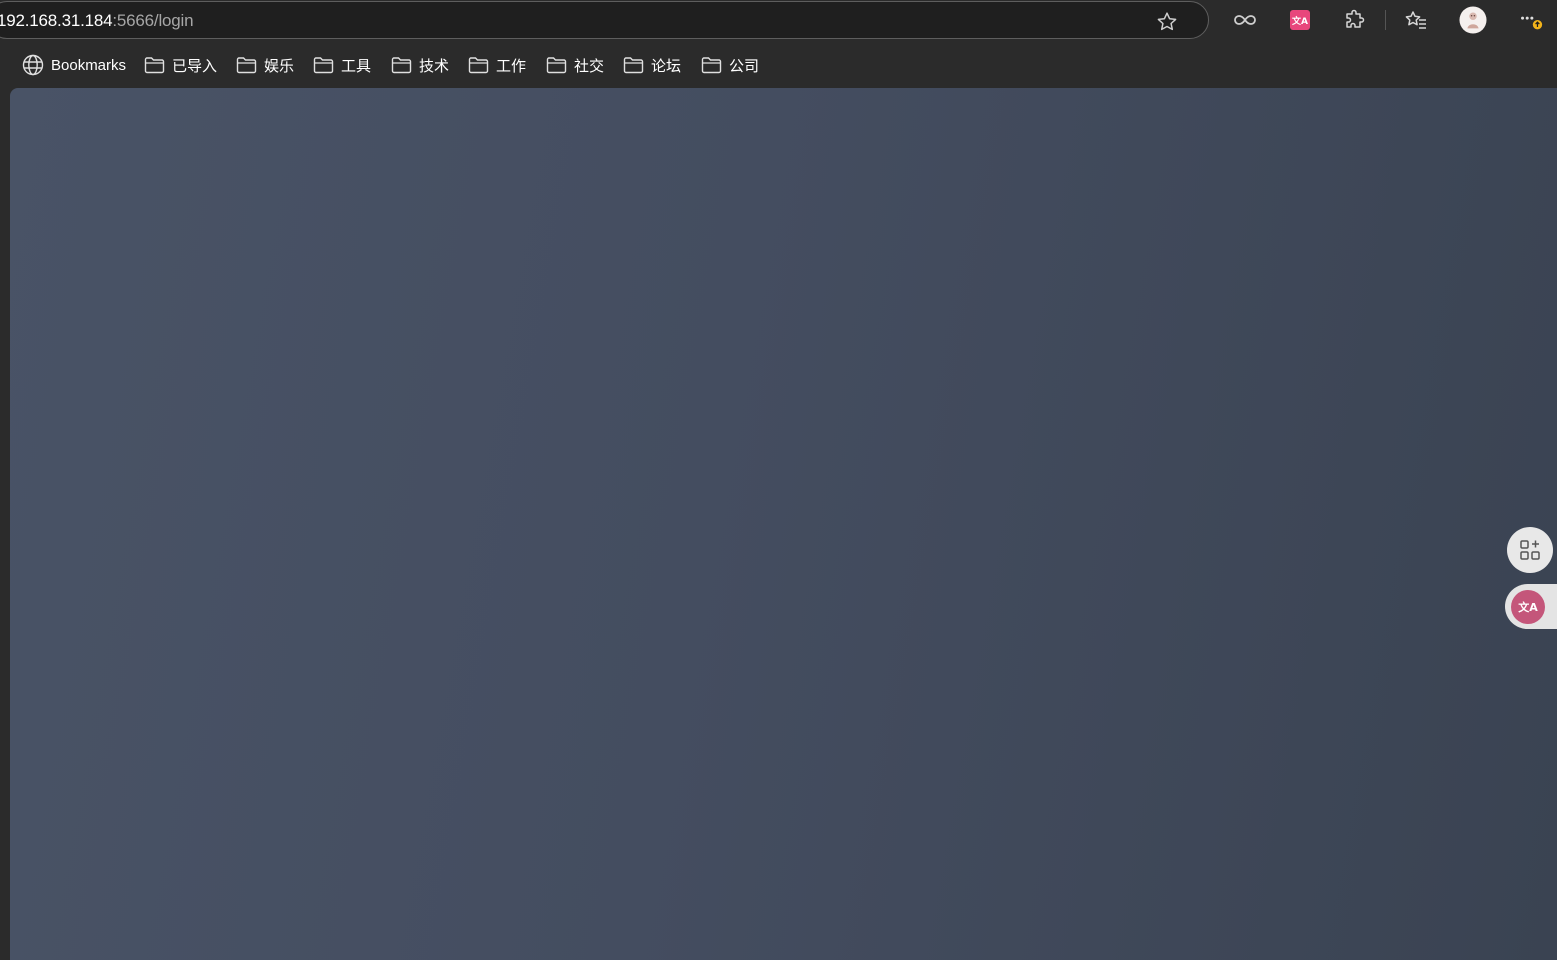  I want to click on apps-add-icon, so click(1530, 550).